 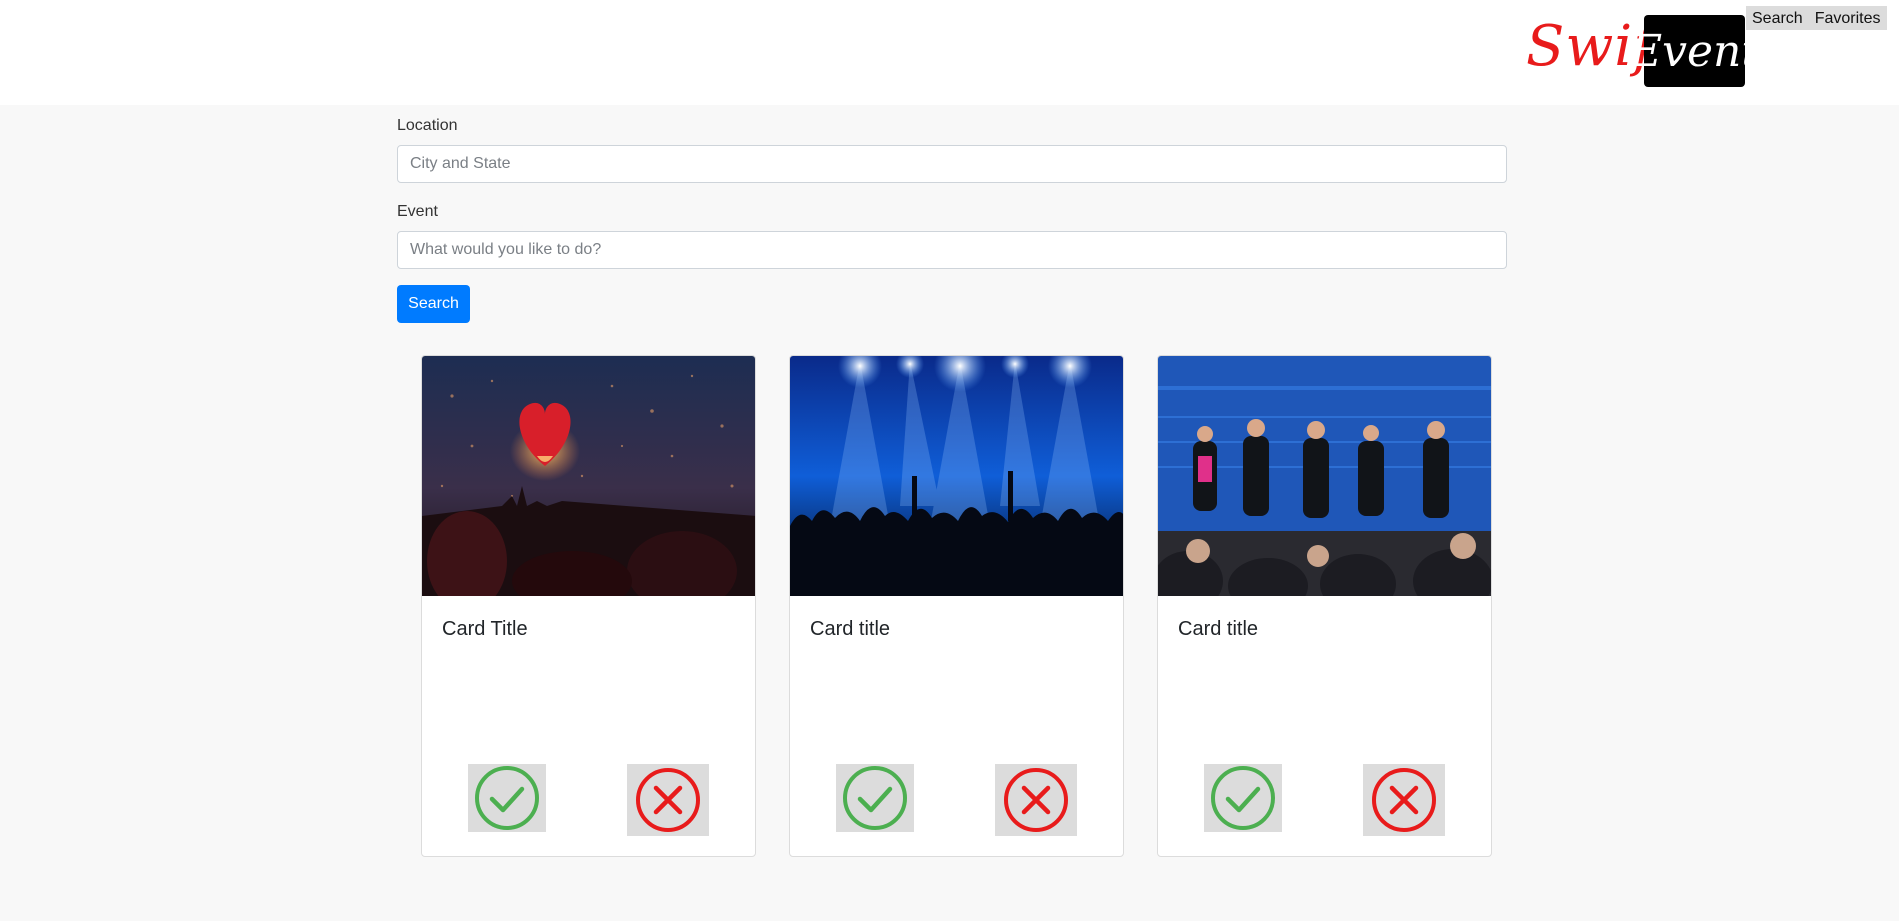 What do you see at coordinates (956, 476) in the screenshot?
I see `concert-photo` at bounding box center [956, 476].